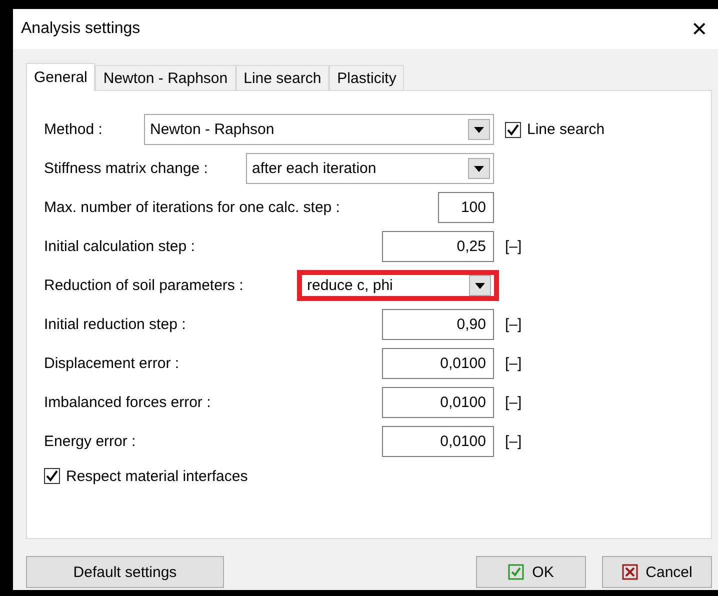 The height and width of the screenshot is (596, 718). Describe the element at coordinates (657, 572) in the screenshot. I see `cancel-button: Cancel` at that location.